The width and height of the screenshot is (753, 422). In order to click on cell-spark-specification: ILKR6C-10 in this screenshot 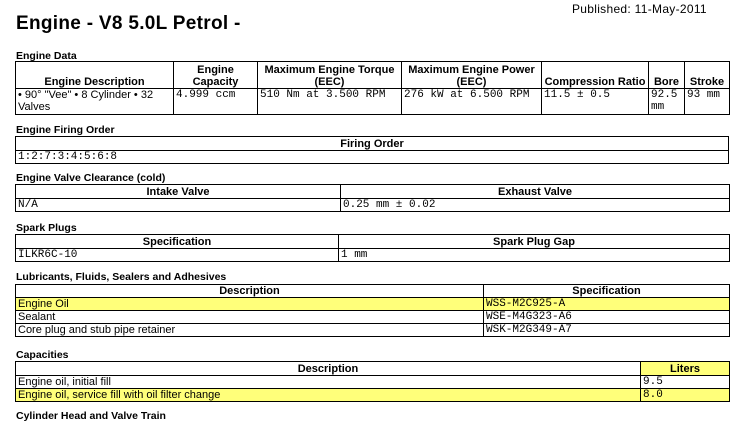, I will do `click(177, 255)`.